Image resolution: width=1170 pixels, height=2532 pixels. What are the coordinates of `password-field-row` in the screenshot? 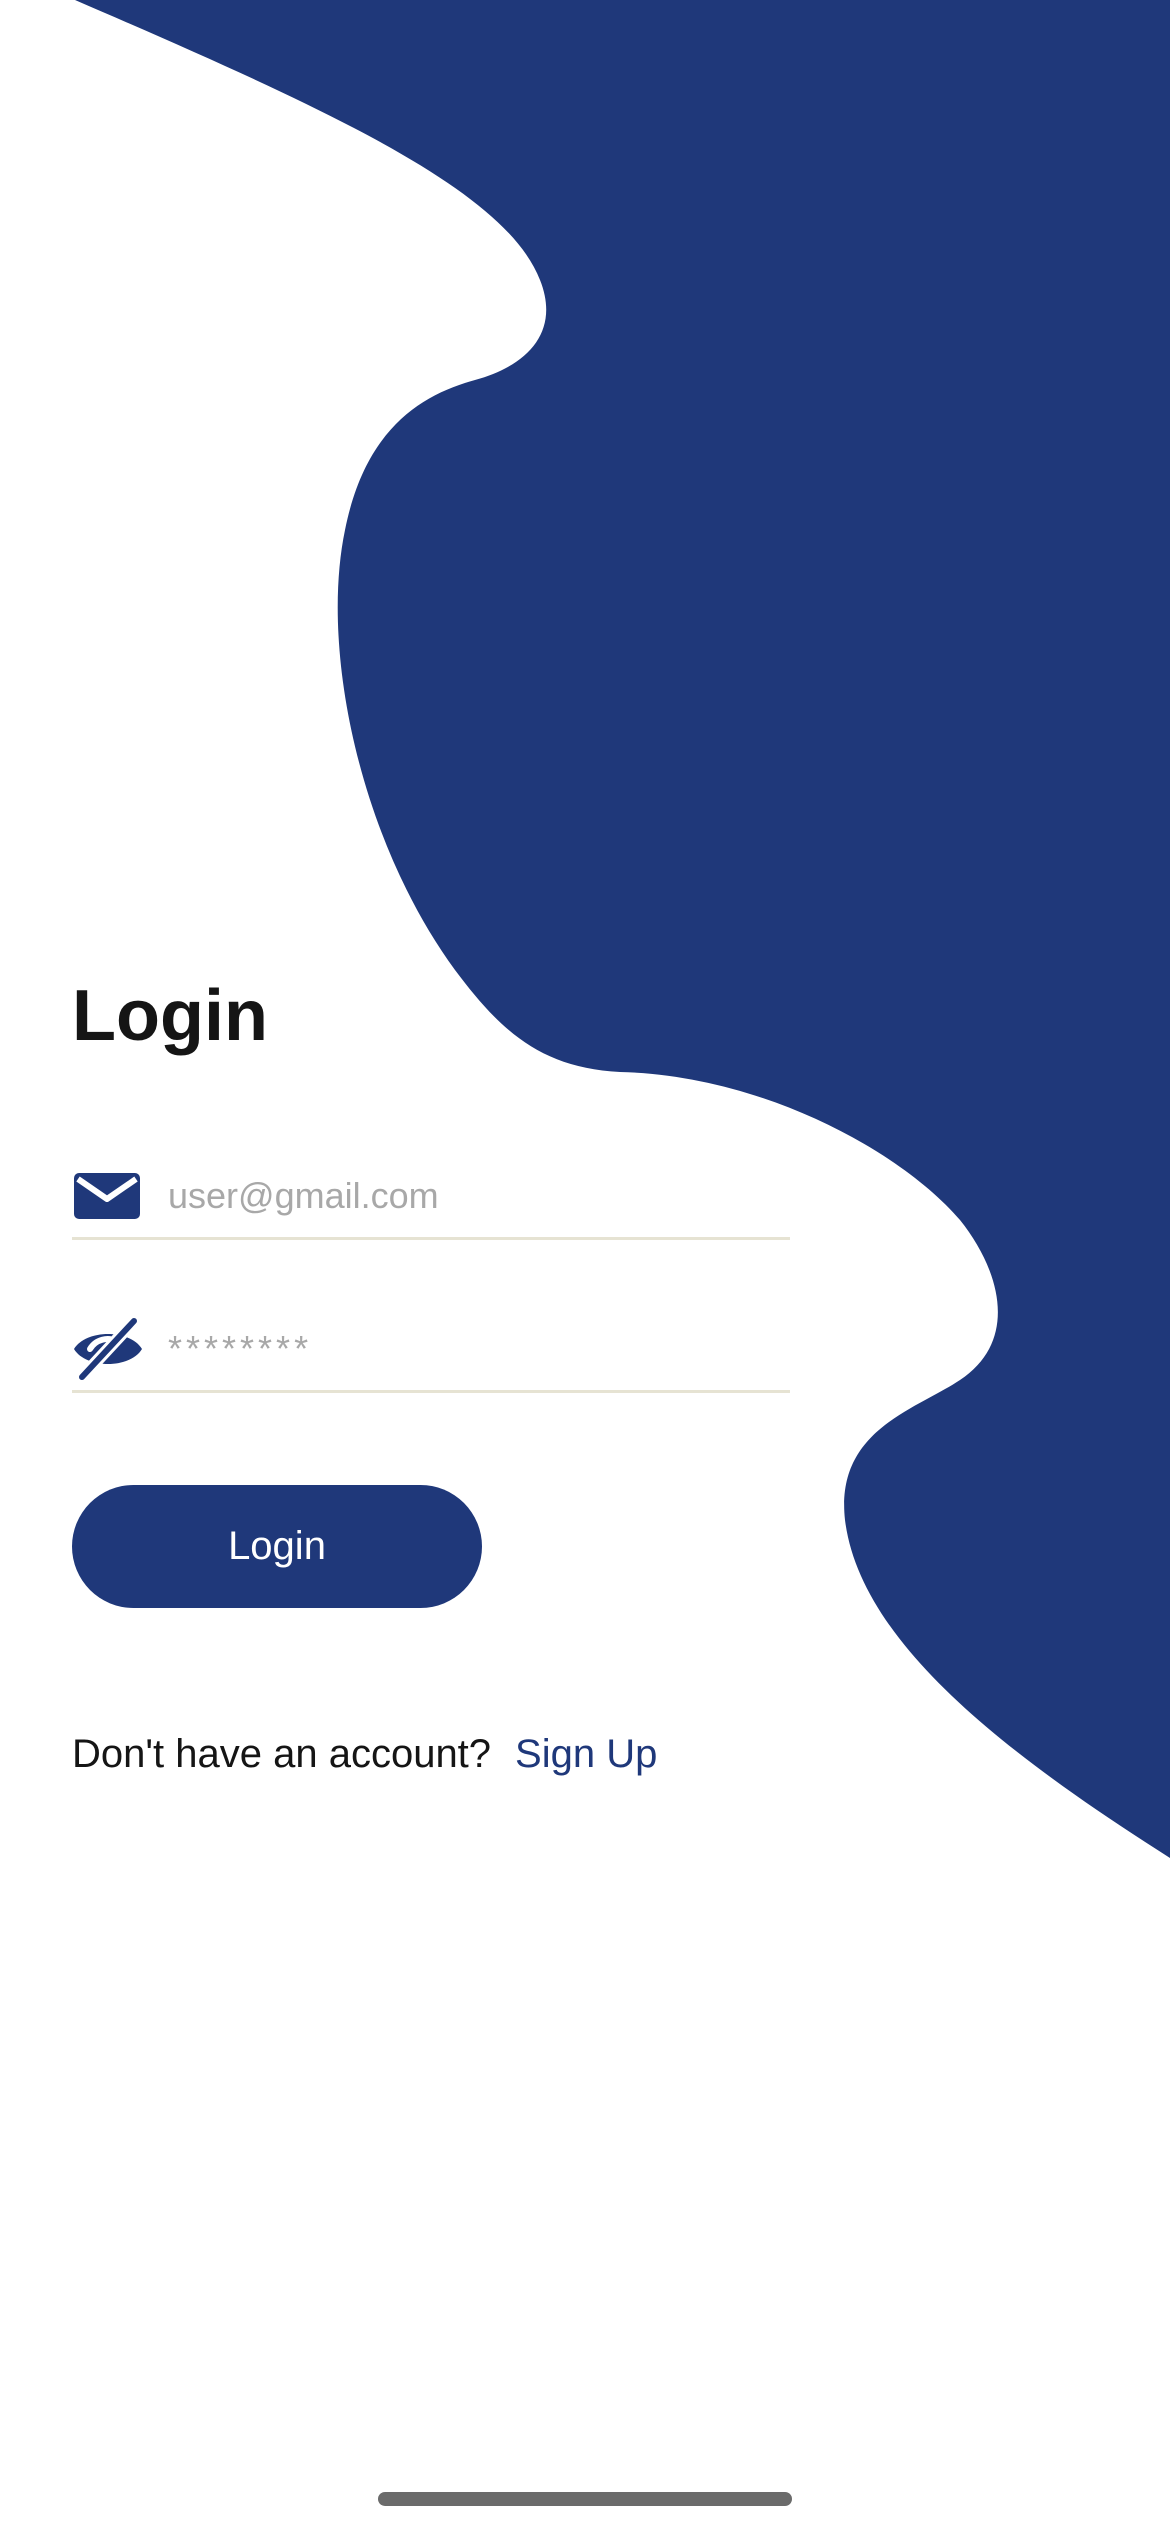 It's located at (431, 1350).